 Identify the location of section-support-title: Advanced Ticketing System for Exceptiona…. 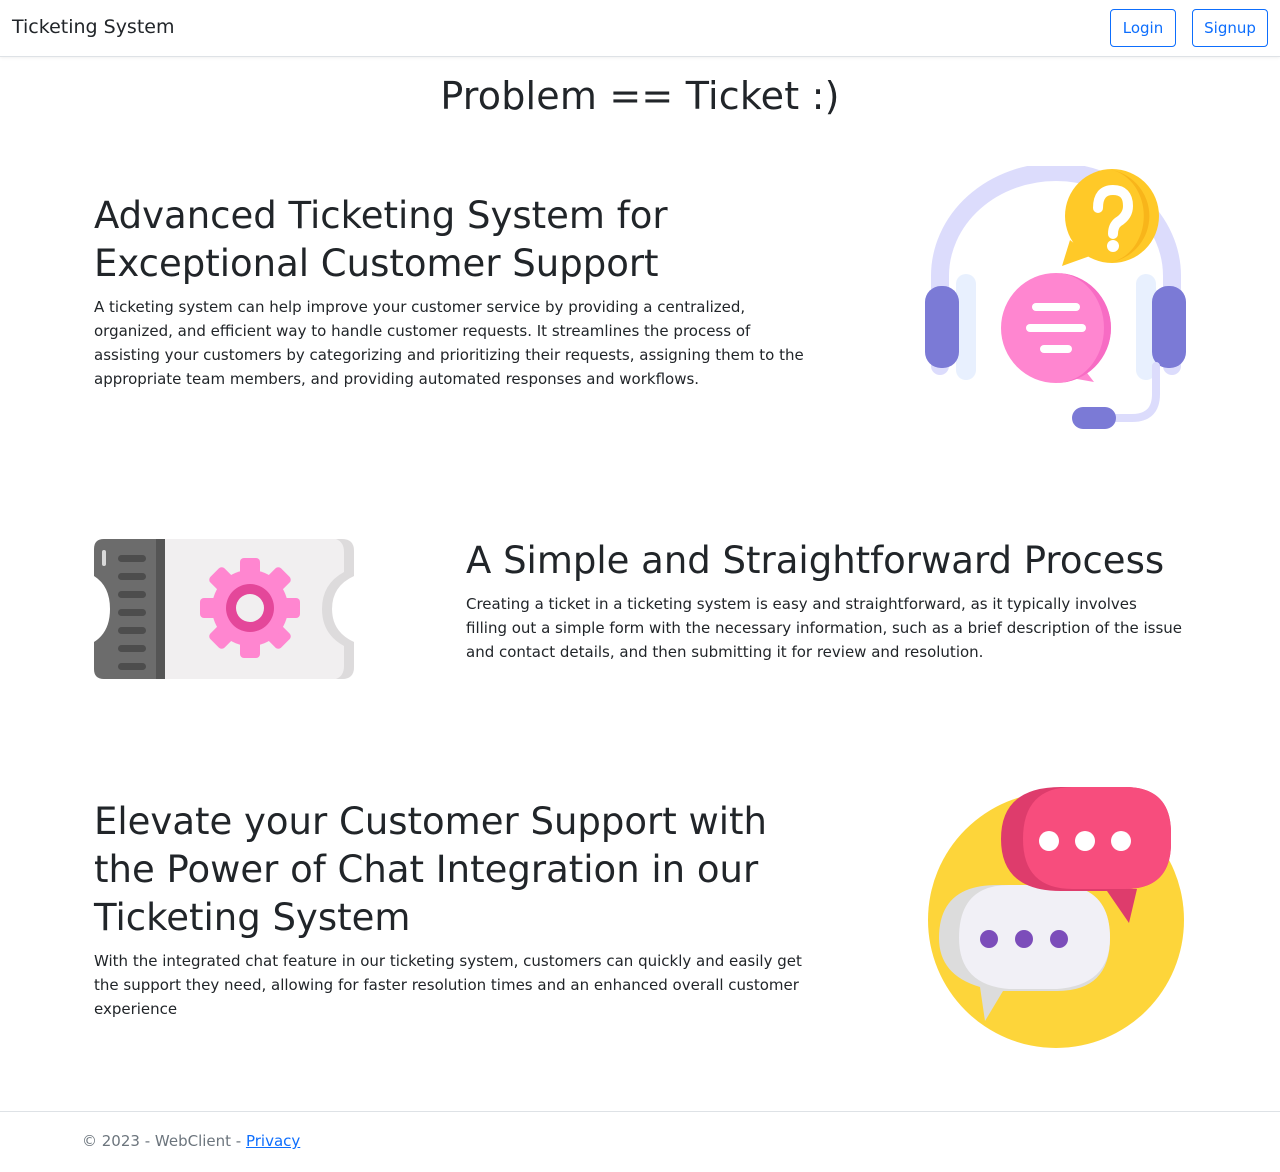
(381, 239).